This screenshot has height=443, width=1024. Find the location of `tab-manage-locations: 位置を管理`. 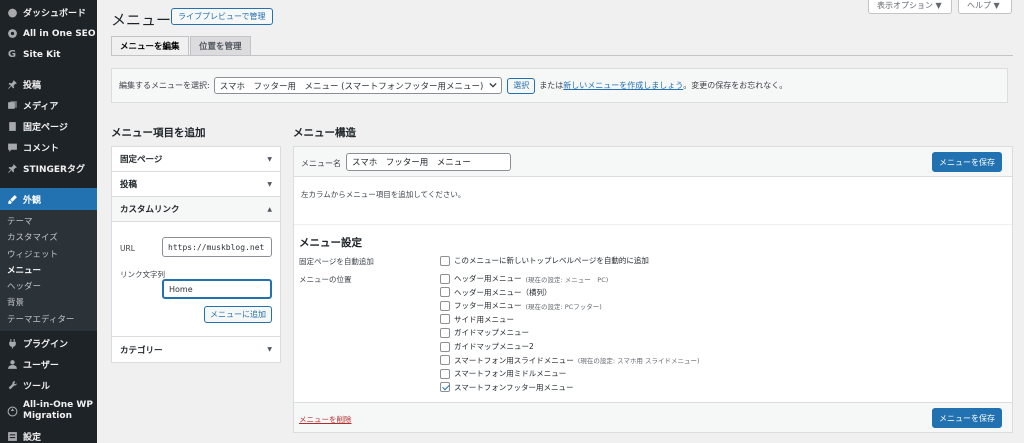

tab-manage-locations: 位置を管理 is located at coordinates (220, 46).